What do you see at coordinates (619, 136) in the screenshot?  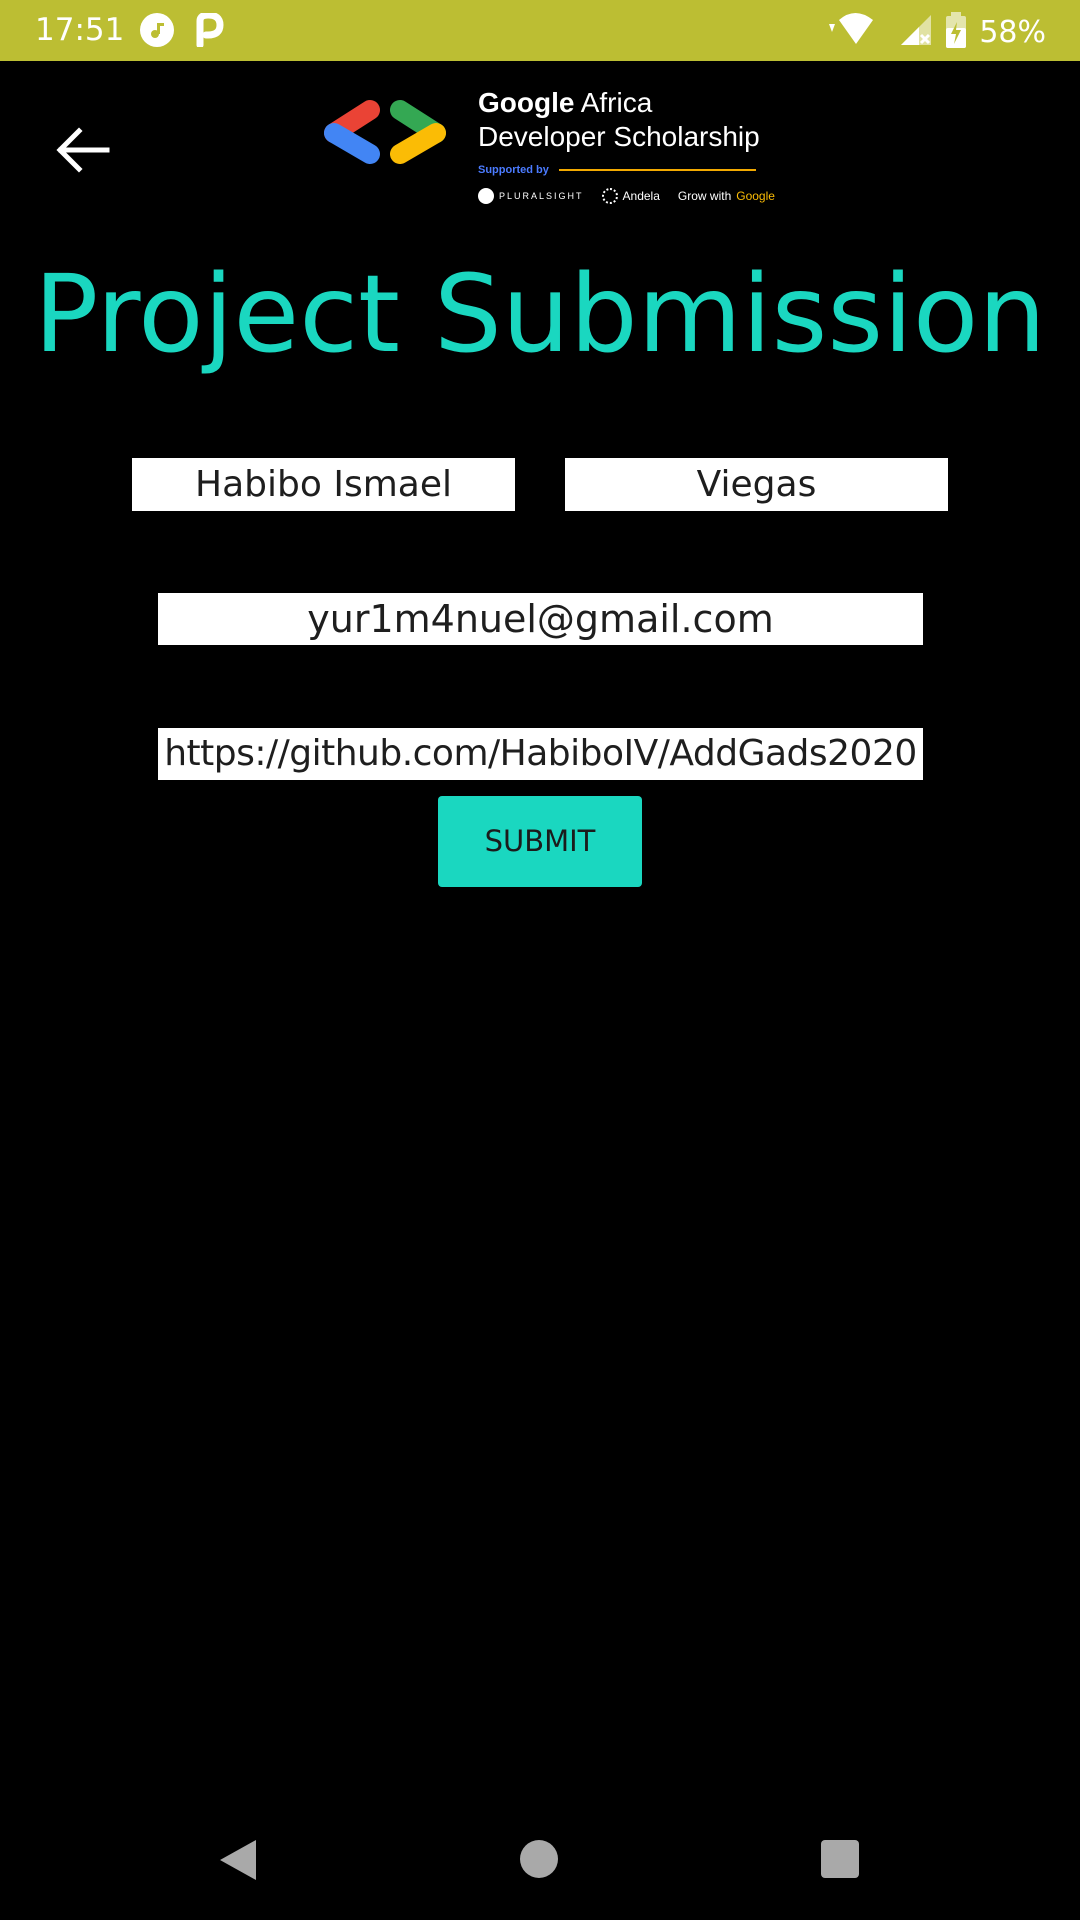 I see `logo-subtitle: Developer Scholarship` at bounding box center [619, 136].